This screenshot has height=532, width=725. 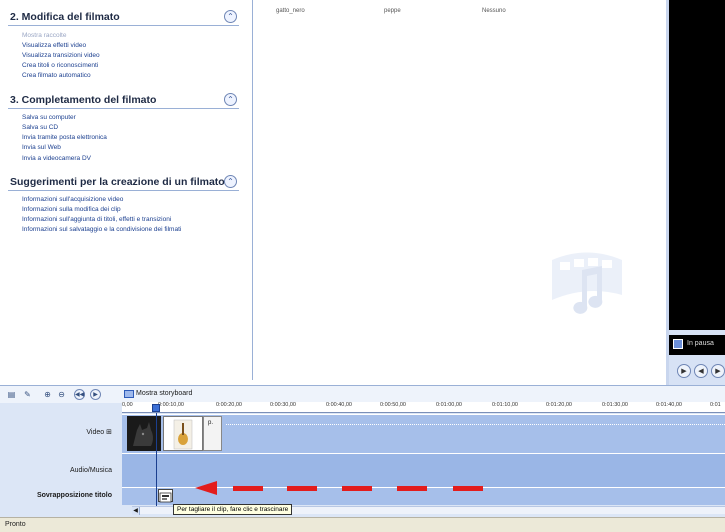 I want to click on timeline-toolbar: ▤ ✎ ⊕ ⊖ ◀◀ ▶ Mostra storyboard, so click(x=362, y=394).